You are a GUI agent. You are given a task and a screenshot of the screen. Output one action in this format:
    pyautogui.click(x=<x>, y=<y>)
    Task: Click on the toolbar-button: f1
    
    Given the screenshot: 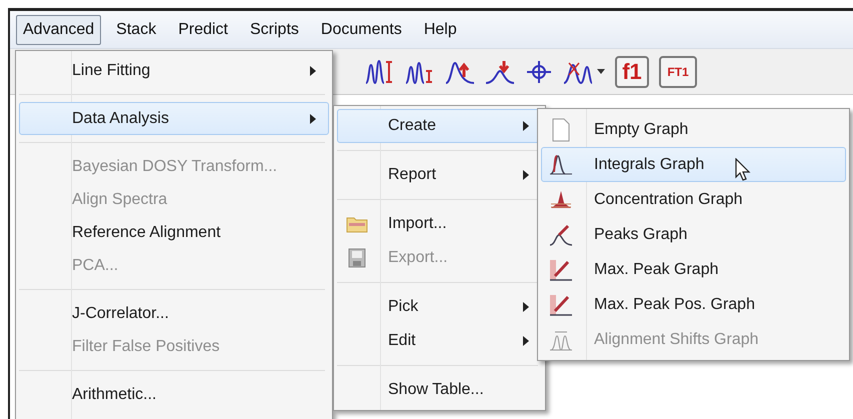 What is the action you would take?
    pyautogui.click(x=632, y=72)
    